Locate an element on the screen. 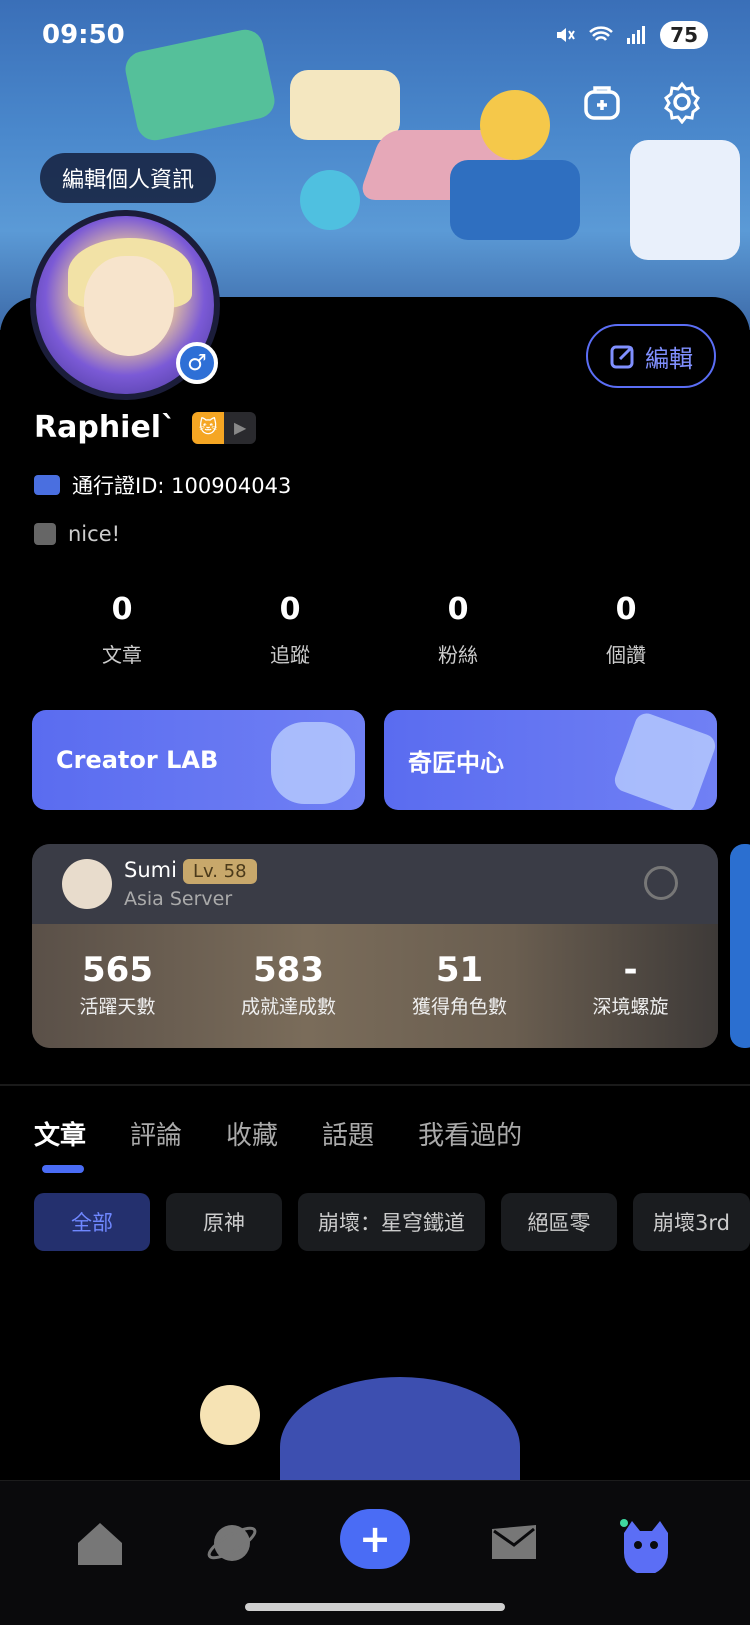  signal-icon is located at coordinates (636, 35).